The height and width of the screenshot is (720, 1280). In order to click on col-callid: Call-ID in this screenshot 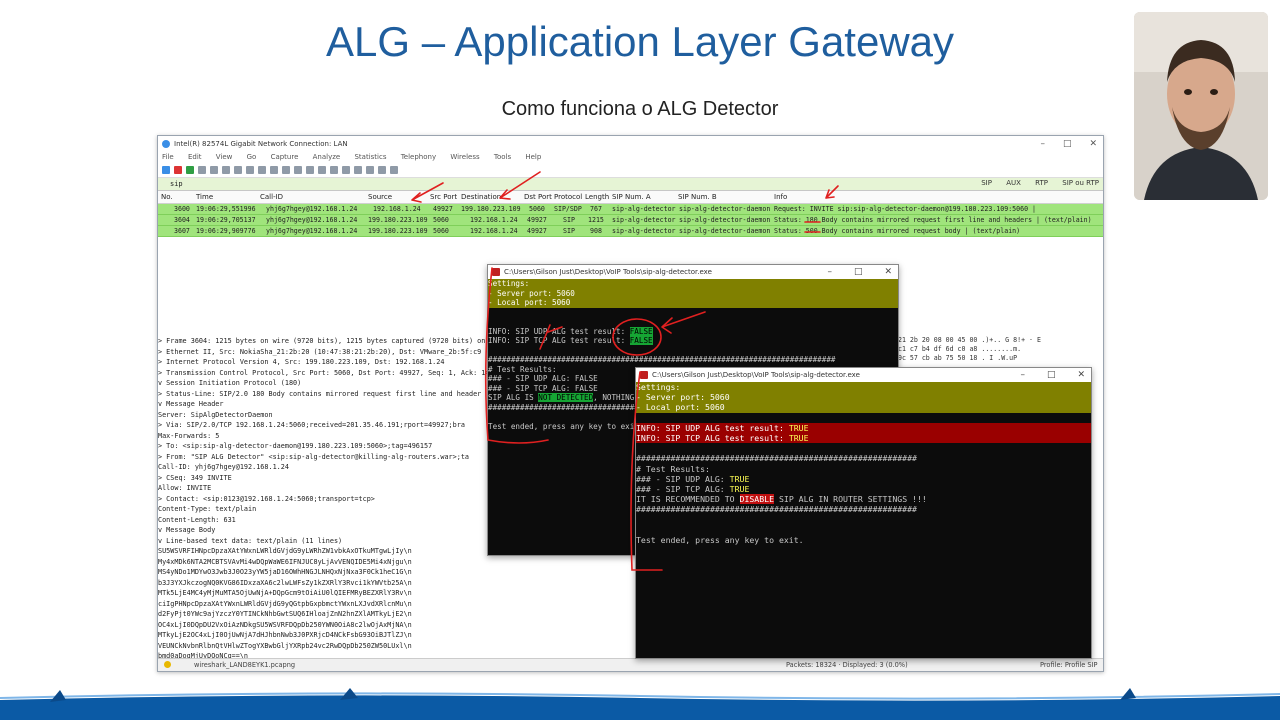, I will do `click(271, 197)`.